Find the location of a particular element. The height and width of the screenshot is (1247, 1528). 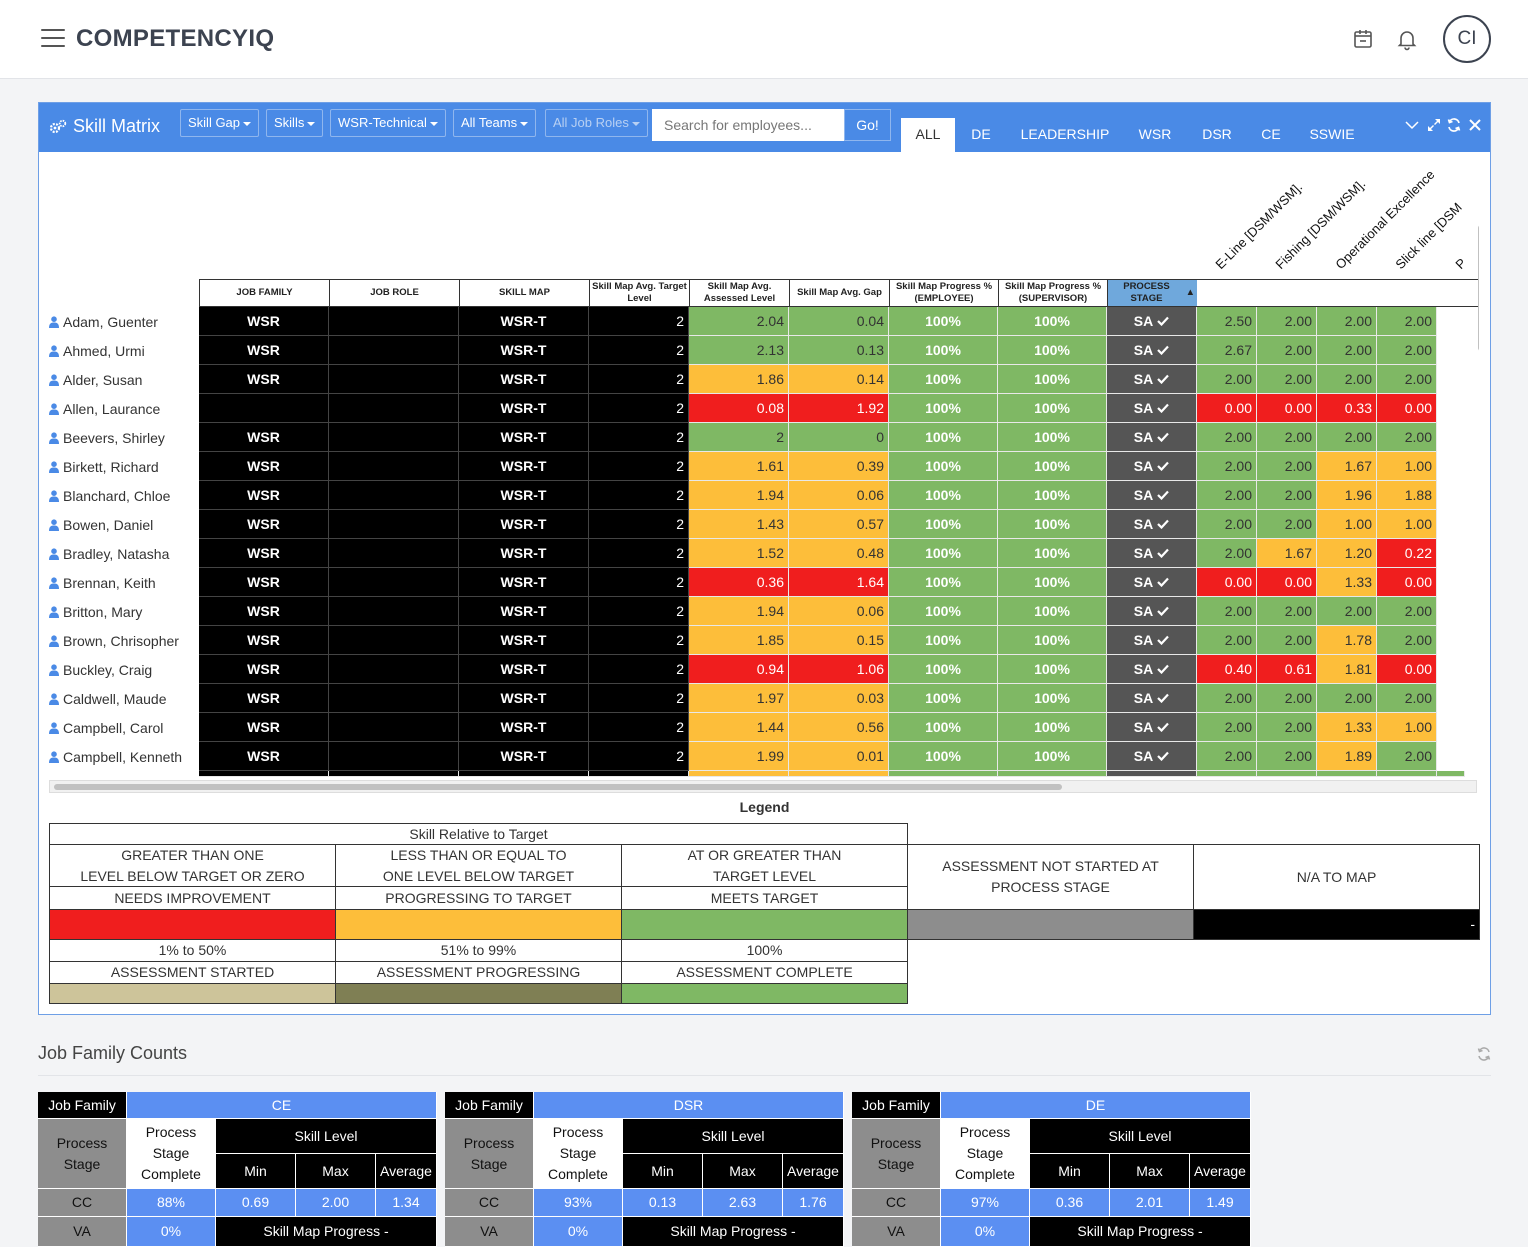

employee-name: Adam, Guenter is located at coordinates (103, 321).